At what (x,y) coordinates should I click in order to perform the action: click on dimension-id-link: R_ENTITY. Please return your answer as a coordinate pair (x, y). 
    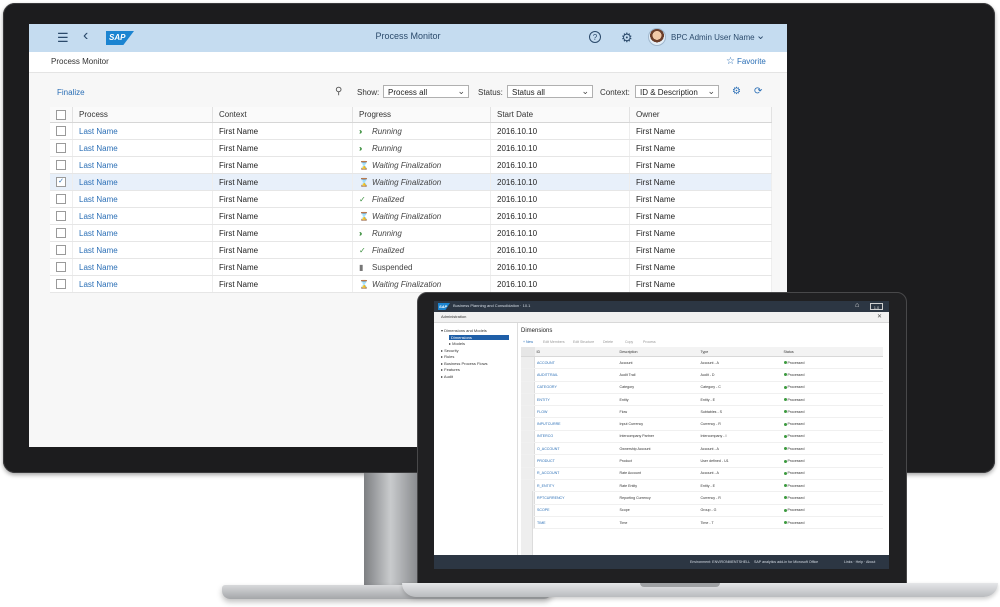
    Looking at the image, I should click on (545, 486).